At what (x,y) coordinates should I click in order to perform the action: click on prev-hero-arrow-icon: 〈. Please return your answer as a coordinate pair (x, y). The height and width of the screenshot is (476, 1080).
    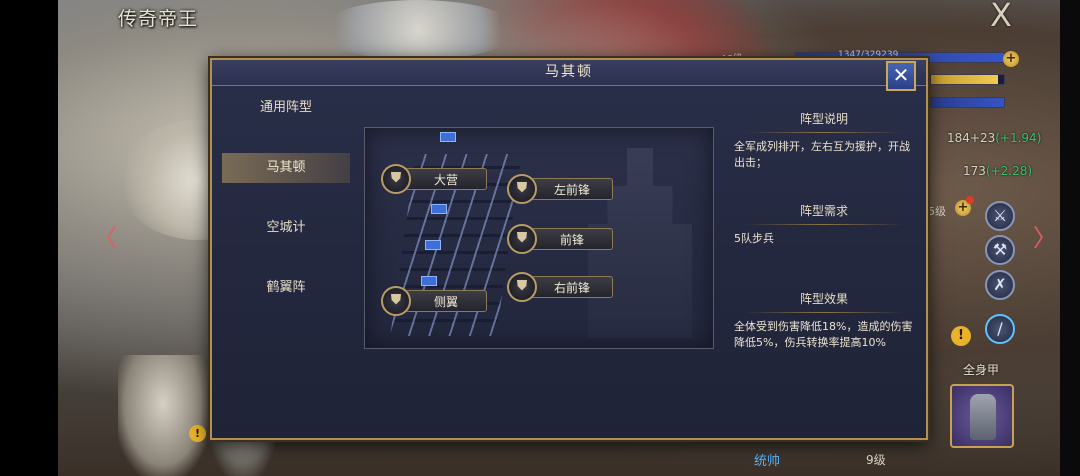
    Looking at the image, I should click on (105, 235).